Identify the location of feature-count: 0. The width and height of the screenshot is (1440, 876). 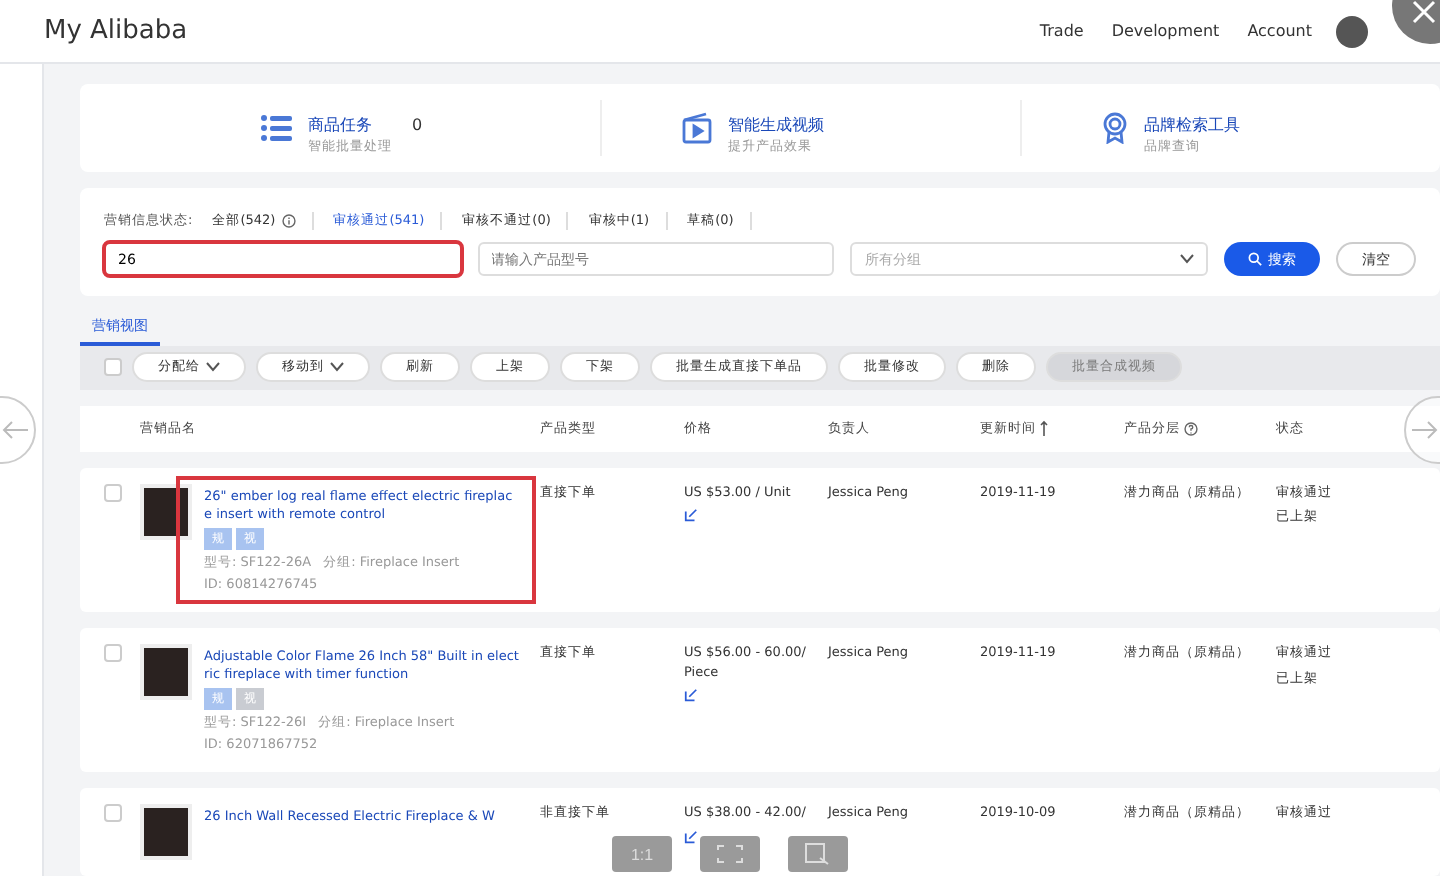
(417, 125).